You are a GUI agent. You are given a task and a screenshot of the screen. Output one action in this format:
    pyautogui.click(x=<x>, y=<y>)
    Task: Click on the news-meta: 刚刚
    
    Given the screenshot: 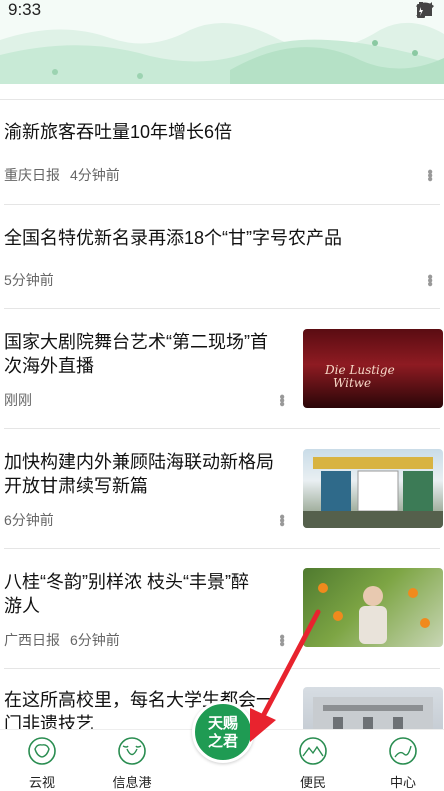 What is the action you would take?
    pyautogui.click(x=18, y=400)
    